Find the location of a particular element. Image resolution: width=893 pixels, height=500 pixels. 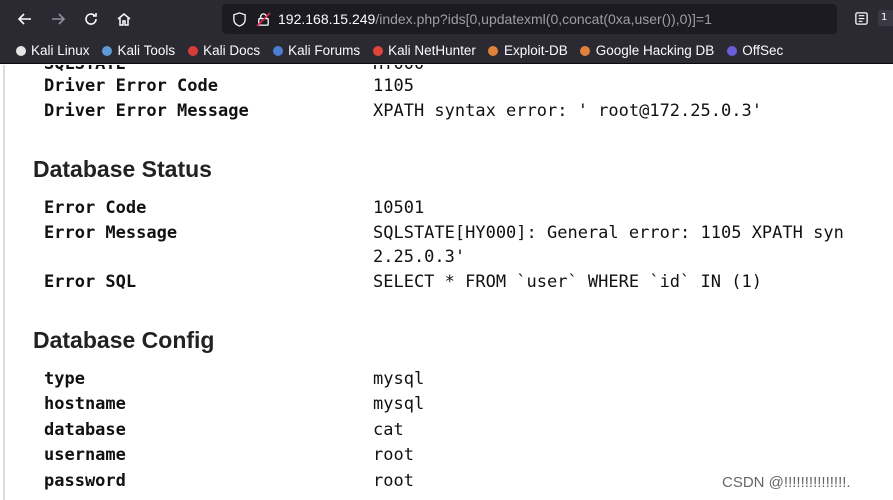

bookmark-google-hacking-db: Google Hacking DB is located at coordinates (647, 50).